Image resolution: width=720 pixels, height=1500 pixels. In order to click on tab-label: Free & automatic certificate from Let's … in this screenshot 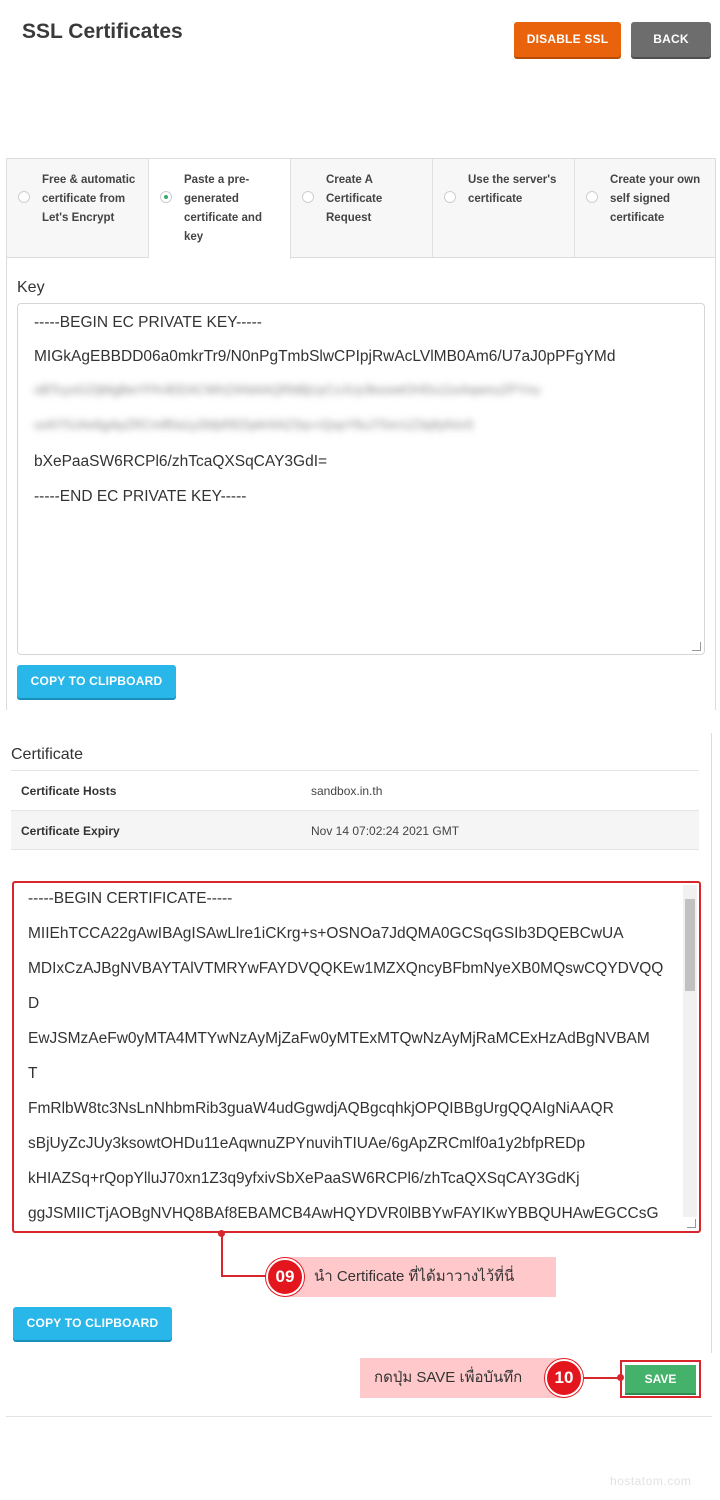, I will do `click(89, 199)`.